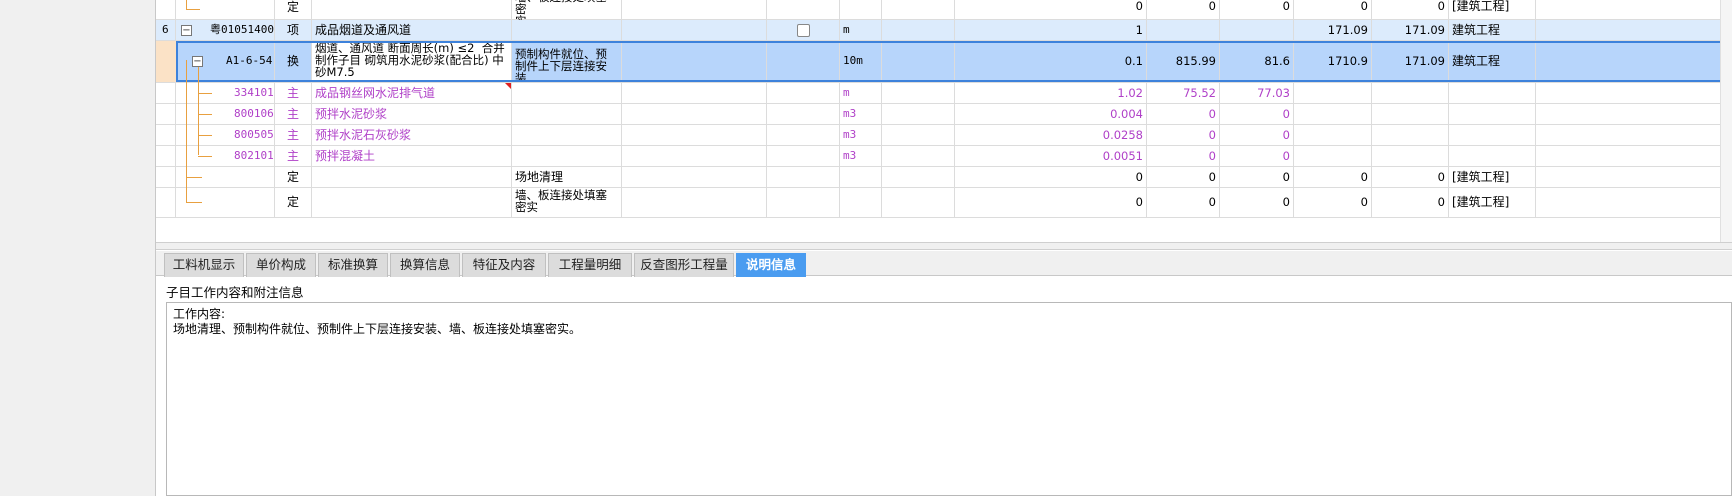 Image resolution: width=1732 pixels, height=496 pixels. Describe the element at coordinates (204, 265) in the screenshot. I see `tab-labor-material-machine: 工料机显示` at that location.